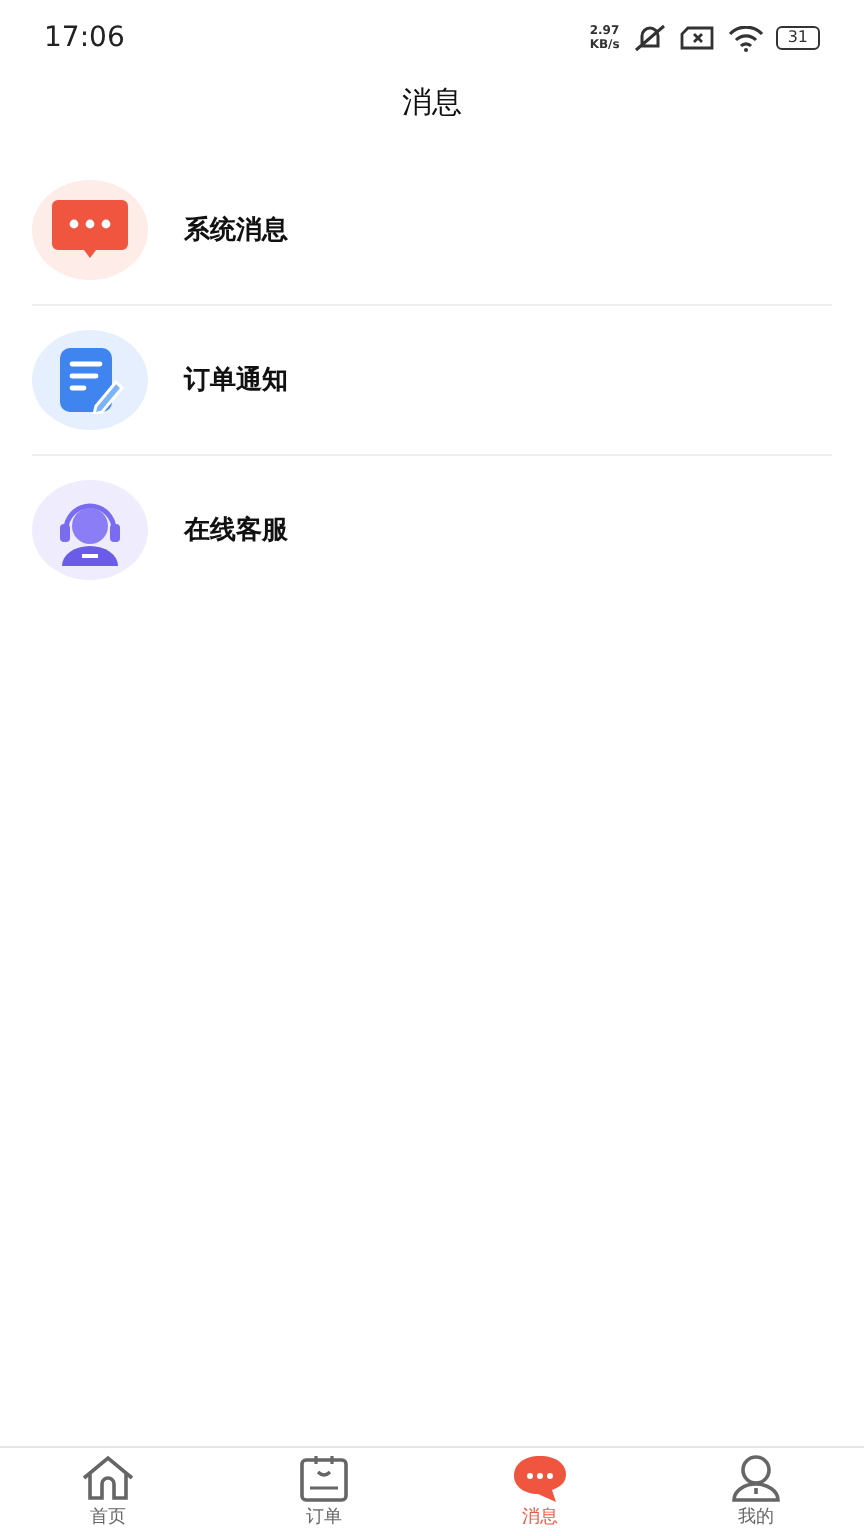 This screenshot has width=864, height=1536. What do you see at coordinates (432, 231) in the screenshot?
I see `message-category-item: 系统消息` at bounding box center [432, 231].